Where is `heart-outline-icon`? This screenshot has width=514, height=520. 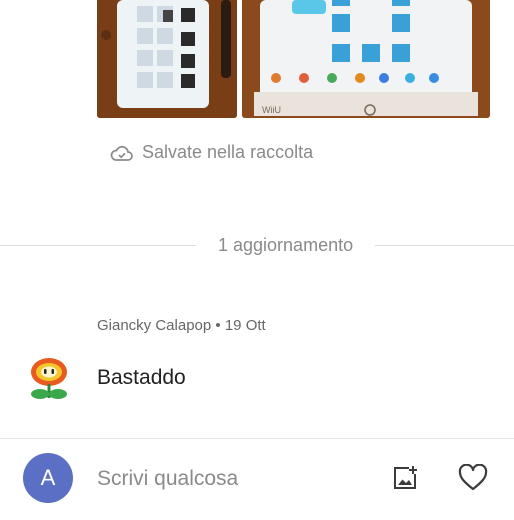 heart-outline-icon is located at coordinates (473, 477).